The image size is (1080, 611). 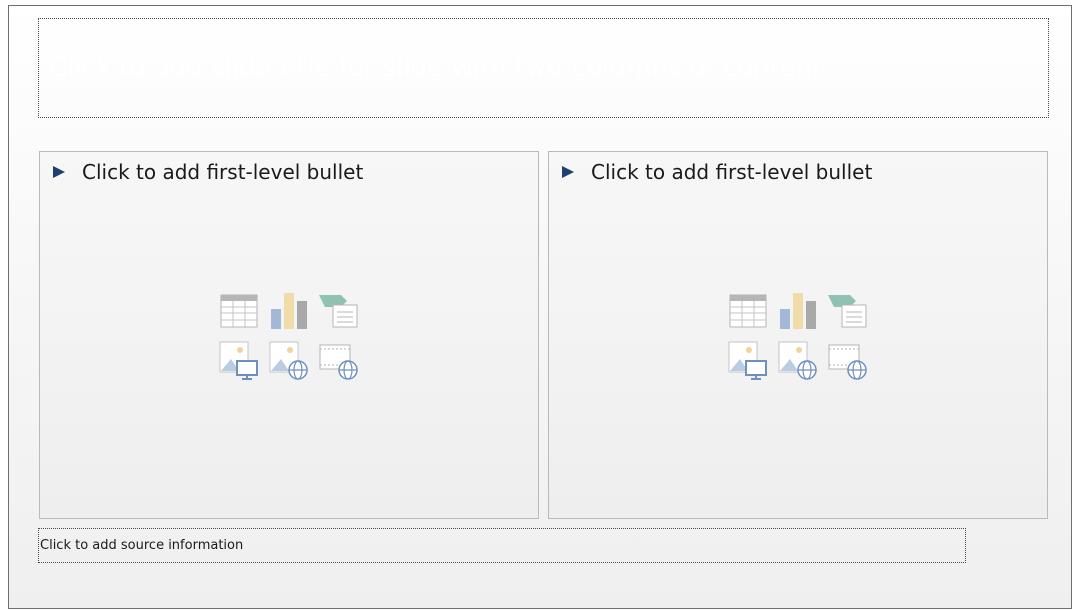 What do you see at coordinates (142, 545) in the screenshot?
I see `source-placeholder-text: Click to add source information` at bounding box center [142, 545].